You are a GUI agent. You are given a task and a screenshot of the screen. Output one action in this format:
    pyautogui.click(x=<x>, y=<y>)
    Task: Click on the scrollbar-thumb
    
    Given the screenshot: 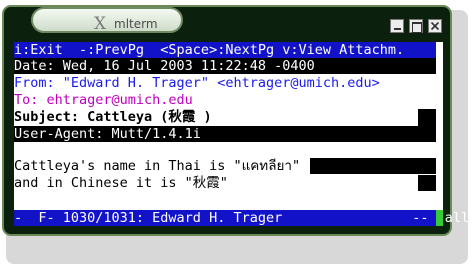 What is the action you would take?
    pyautogui.click(x=439, y=218)
    